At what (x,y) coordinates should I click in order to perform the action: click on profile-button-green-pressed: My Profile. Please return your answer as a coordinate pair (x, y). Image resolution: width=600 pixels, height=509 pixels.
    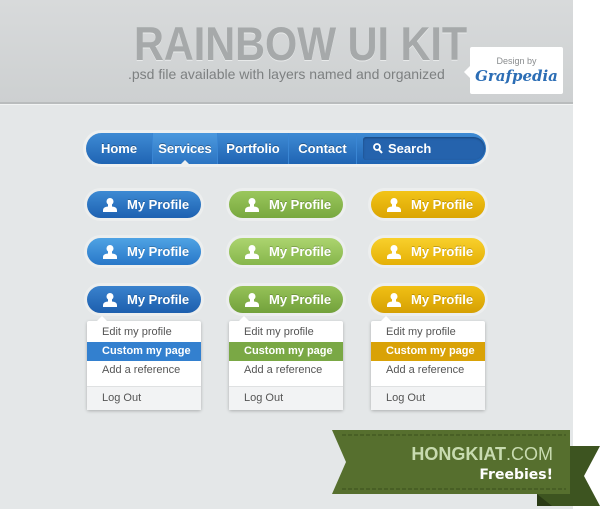
    Looking at the image, I should click on (286, 299).